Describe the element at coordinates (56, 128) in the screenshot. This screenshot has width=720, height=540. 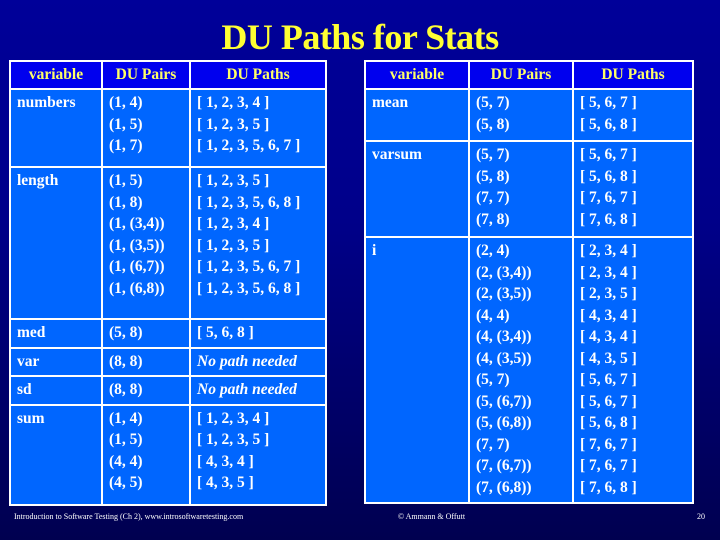
I see `variable-cell: numbers` at that location.